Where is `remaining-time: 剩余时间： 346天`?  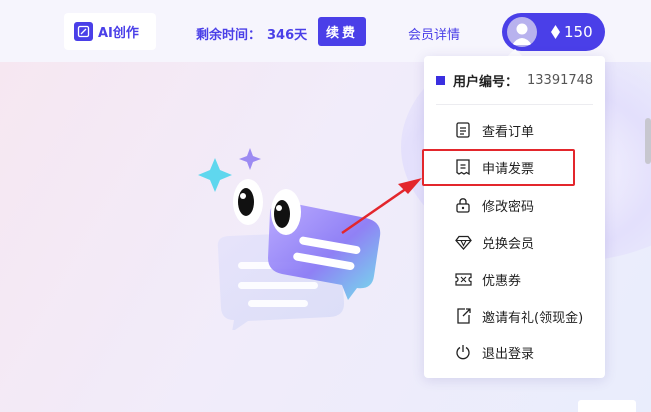
remaining-time: 剩余时间： 346天 is located at coordinates (251, 33).